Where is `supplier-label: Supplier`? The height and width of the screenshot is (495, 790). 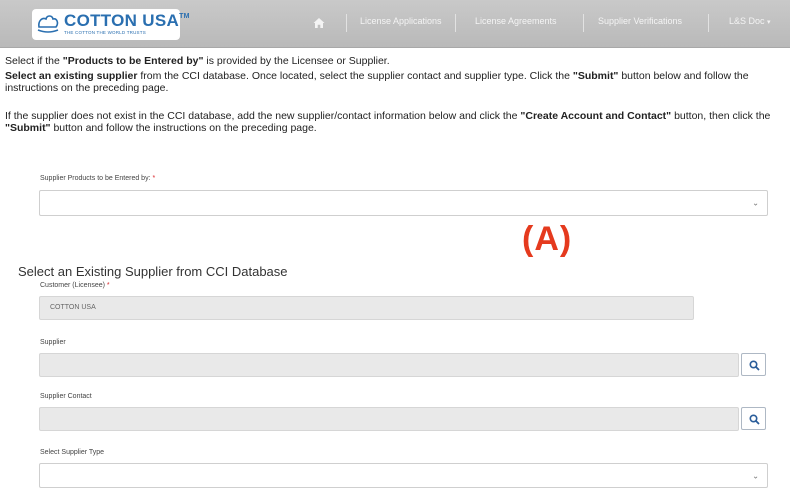 supplier-label: Supplier is located at coordinates (53, 342).